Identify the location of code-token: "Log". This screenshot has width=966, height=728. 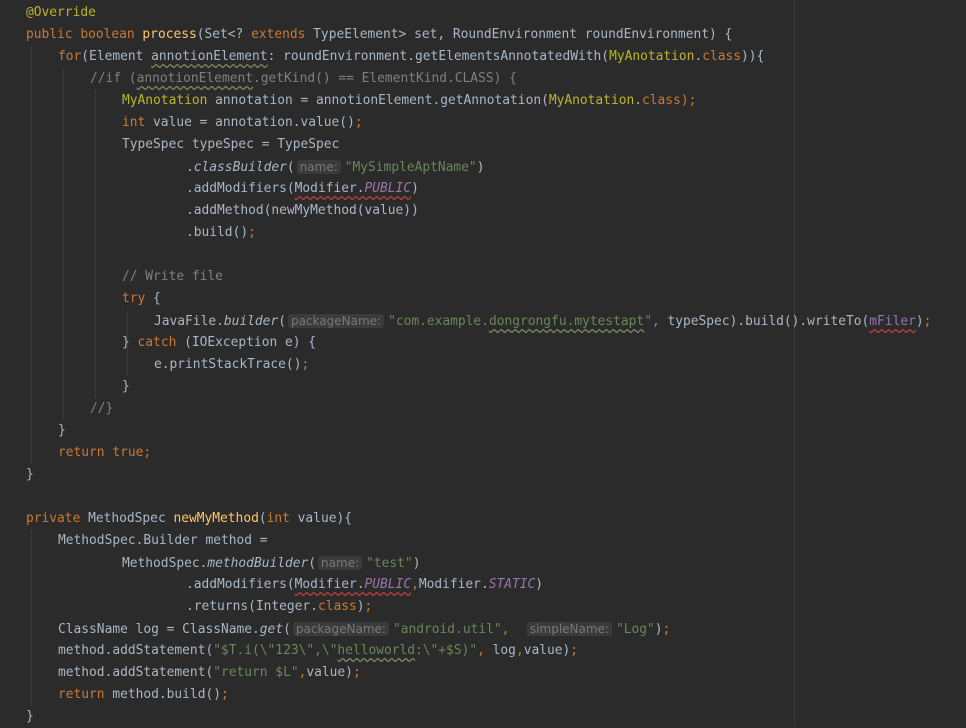
(635, 629).